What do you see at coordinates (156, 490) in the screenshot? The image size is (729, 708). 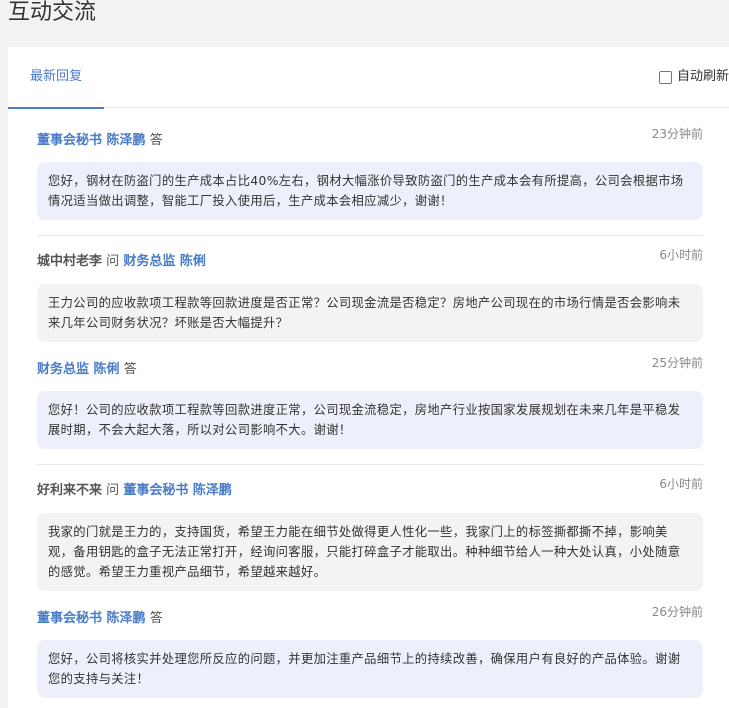 I see `target-role: 董事会秘书` at bounding box center [156, 490].